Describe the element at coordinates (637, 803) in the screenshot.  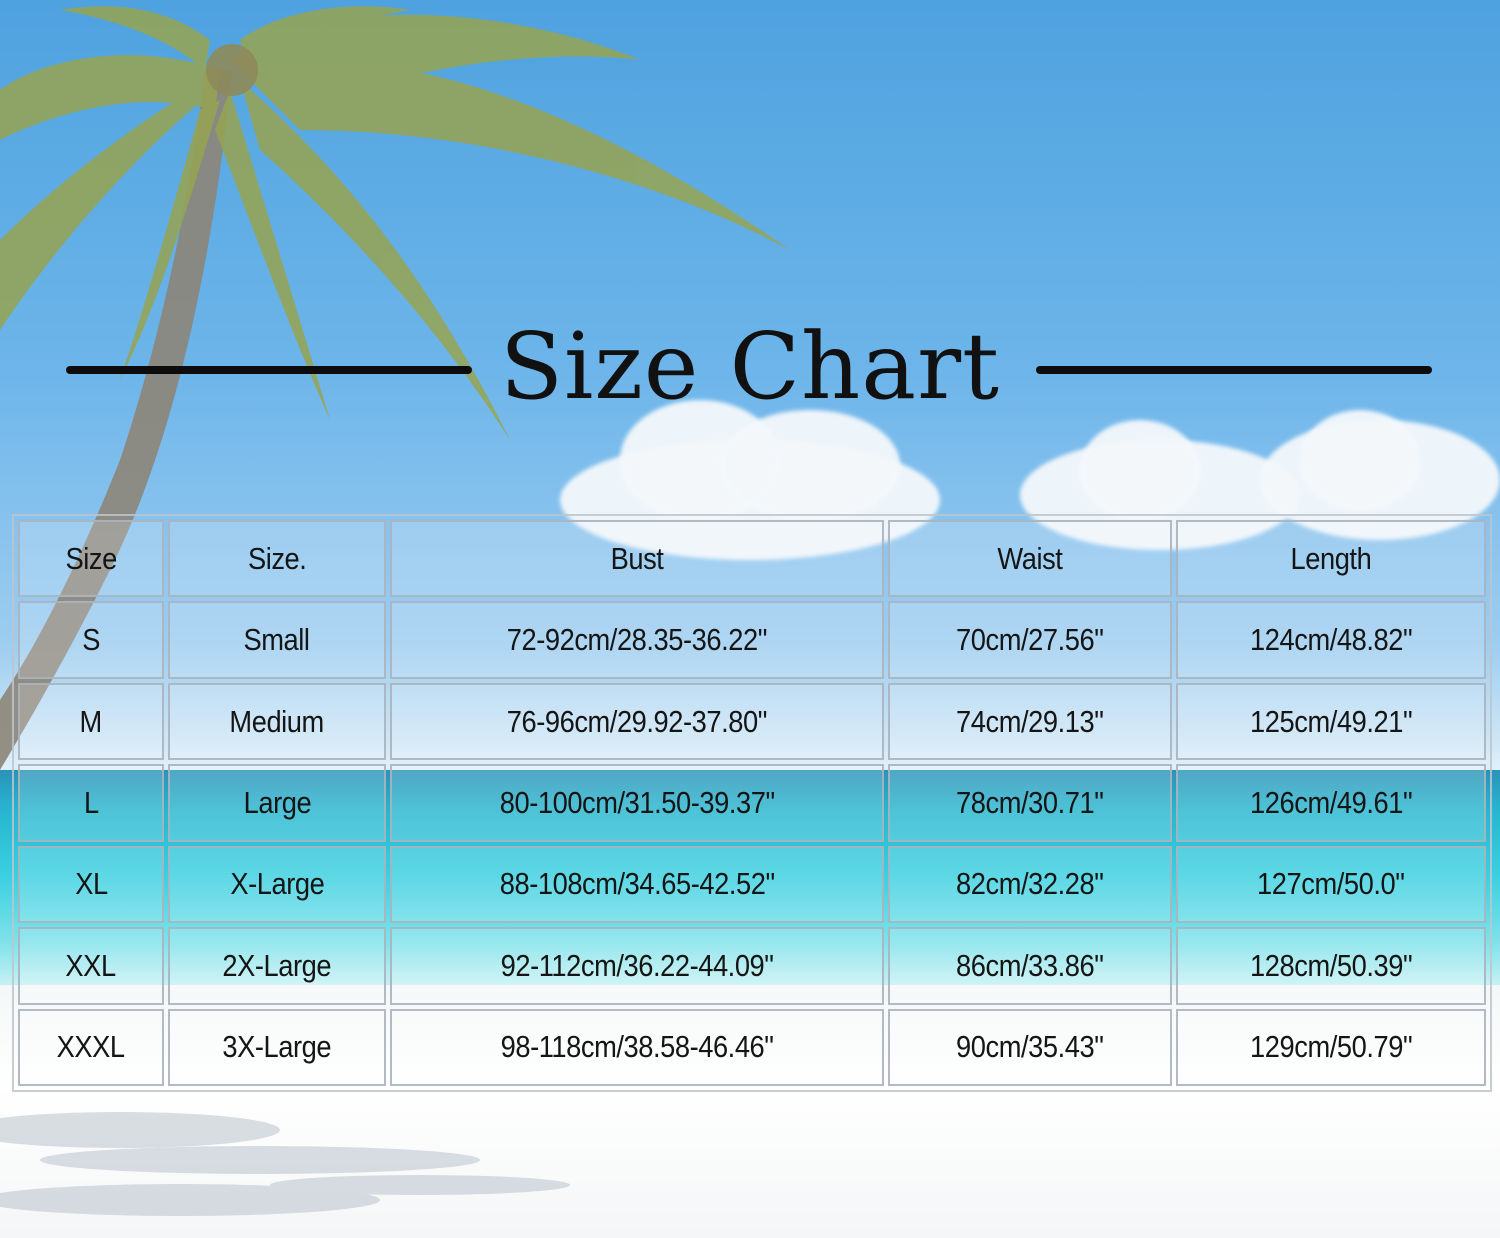
I see `table-cell: 80-100cm/31.50-39.37"` at that location.